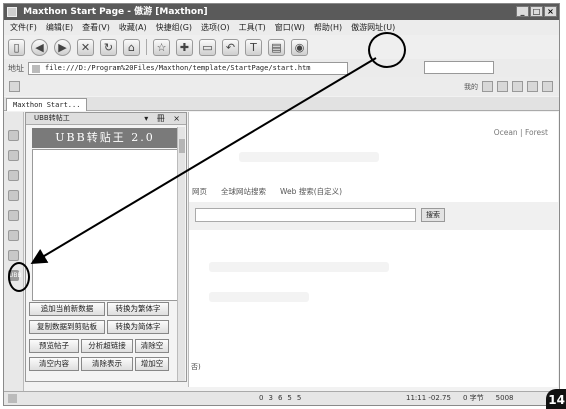  Describe the element at coordinates (13, 155) in the screenshot. I see `sidebar-favorites-icon` at that location.